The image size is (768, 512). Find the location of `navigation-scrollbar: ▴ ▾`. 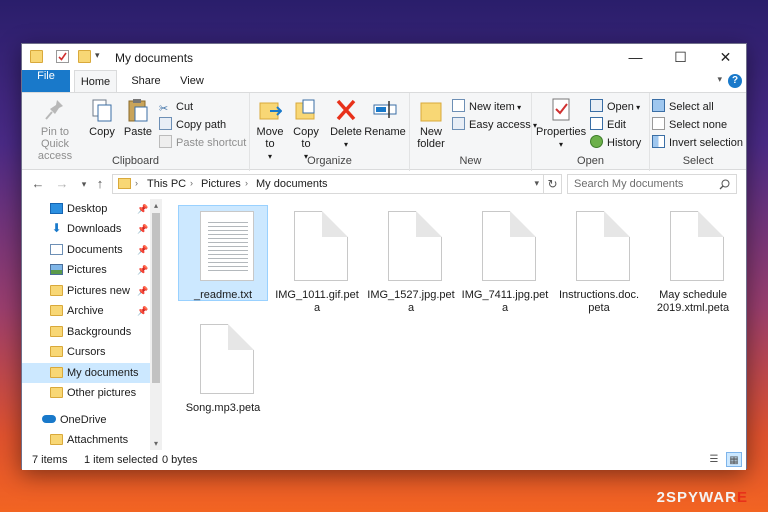

navigation-scrollbar: ▴ ▾ is located at coordinates (156, 324).